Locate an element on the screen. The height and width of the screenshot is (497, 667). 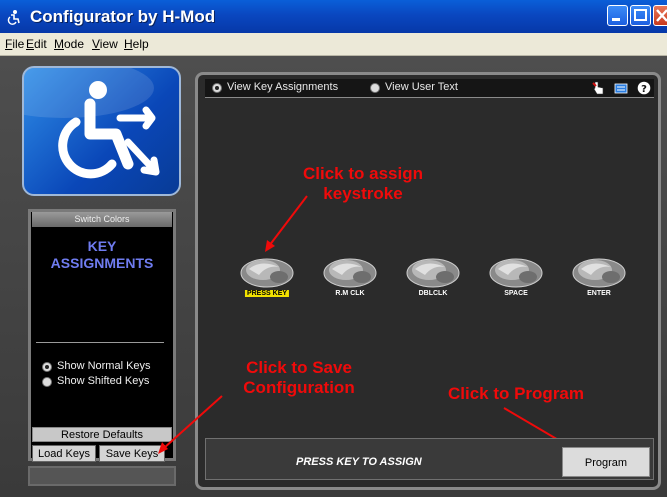
view-user-text-radio is located at coordinates (375, 88).